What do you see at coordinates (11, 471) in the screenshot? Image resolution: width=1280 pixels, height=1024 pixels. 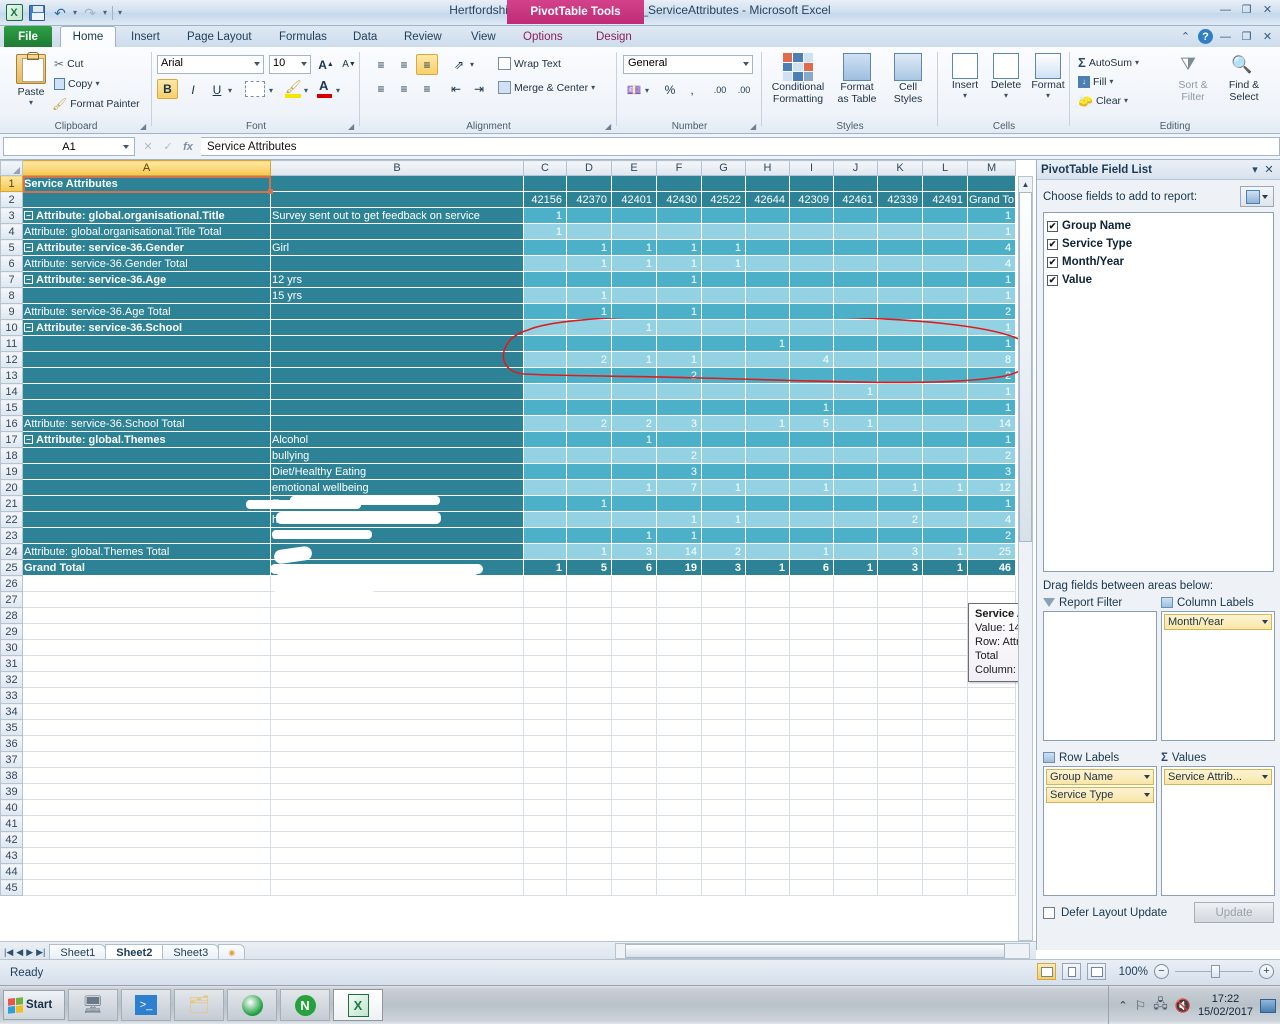 I see `row-header-19: 19` at bounding box center [11, 471].